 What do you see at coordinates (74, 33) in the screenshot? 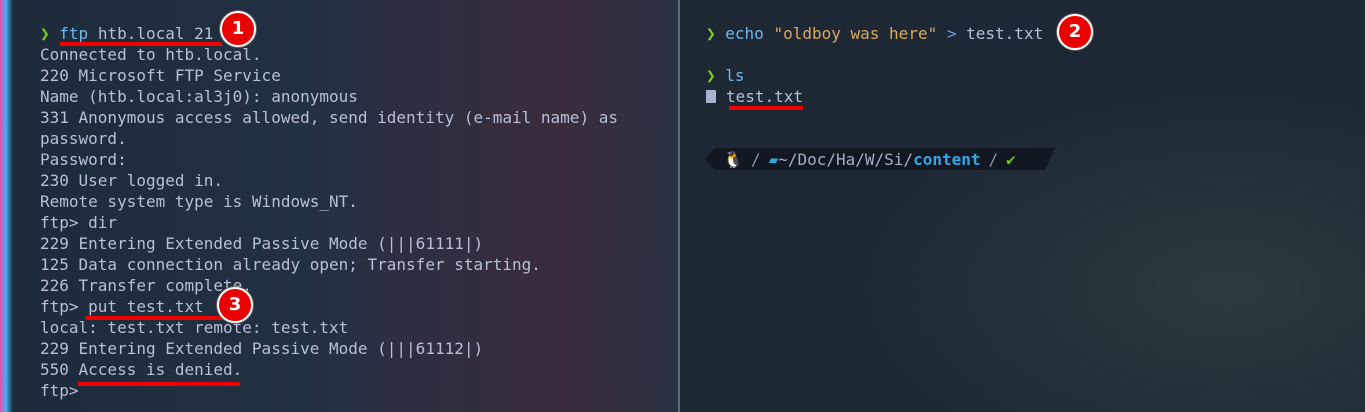
I see `command: ftp` at bounding box center [74, 33].